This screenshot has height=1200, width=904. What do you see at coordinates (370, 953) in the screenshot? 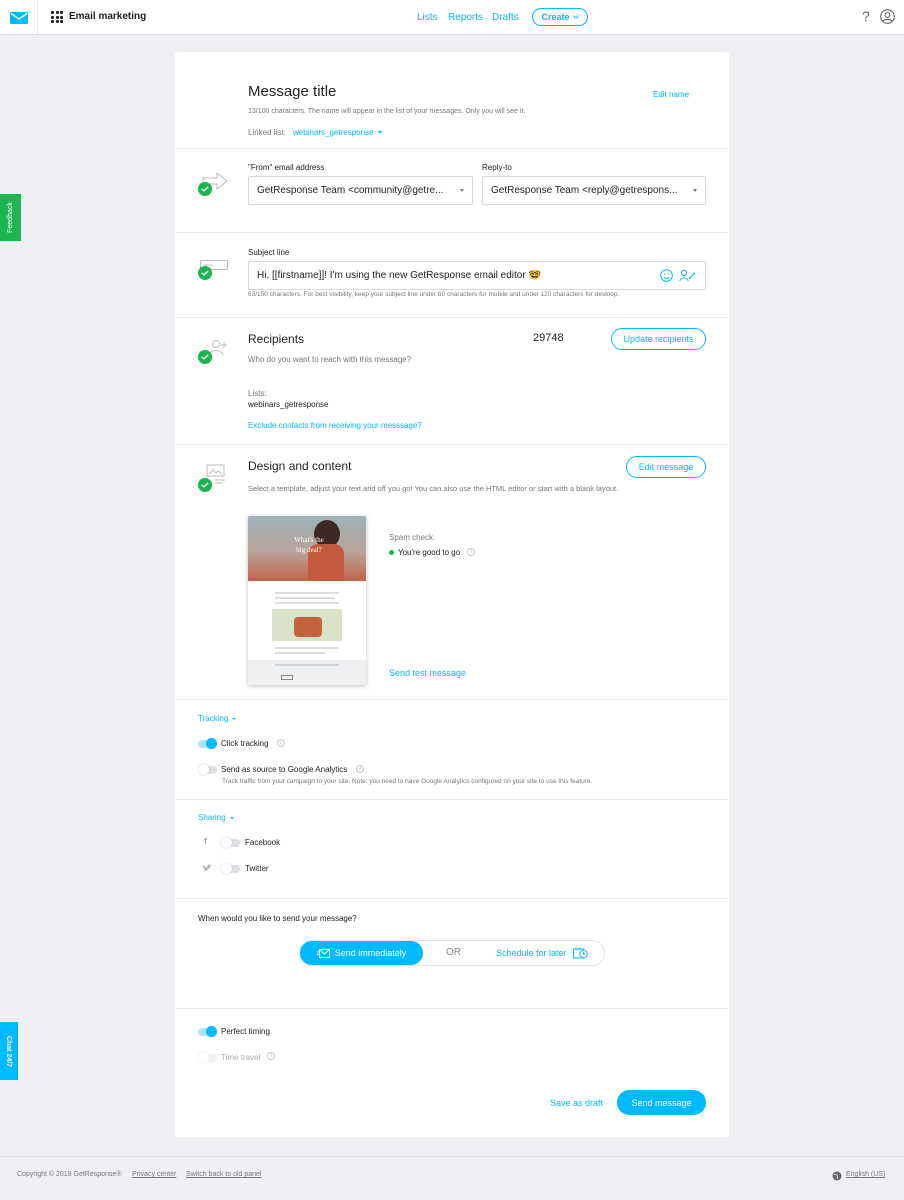
I see `send-immediately-label: Send immediately` at bounding box center [370, 953].